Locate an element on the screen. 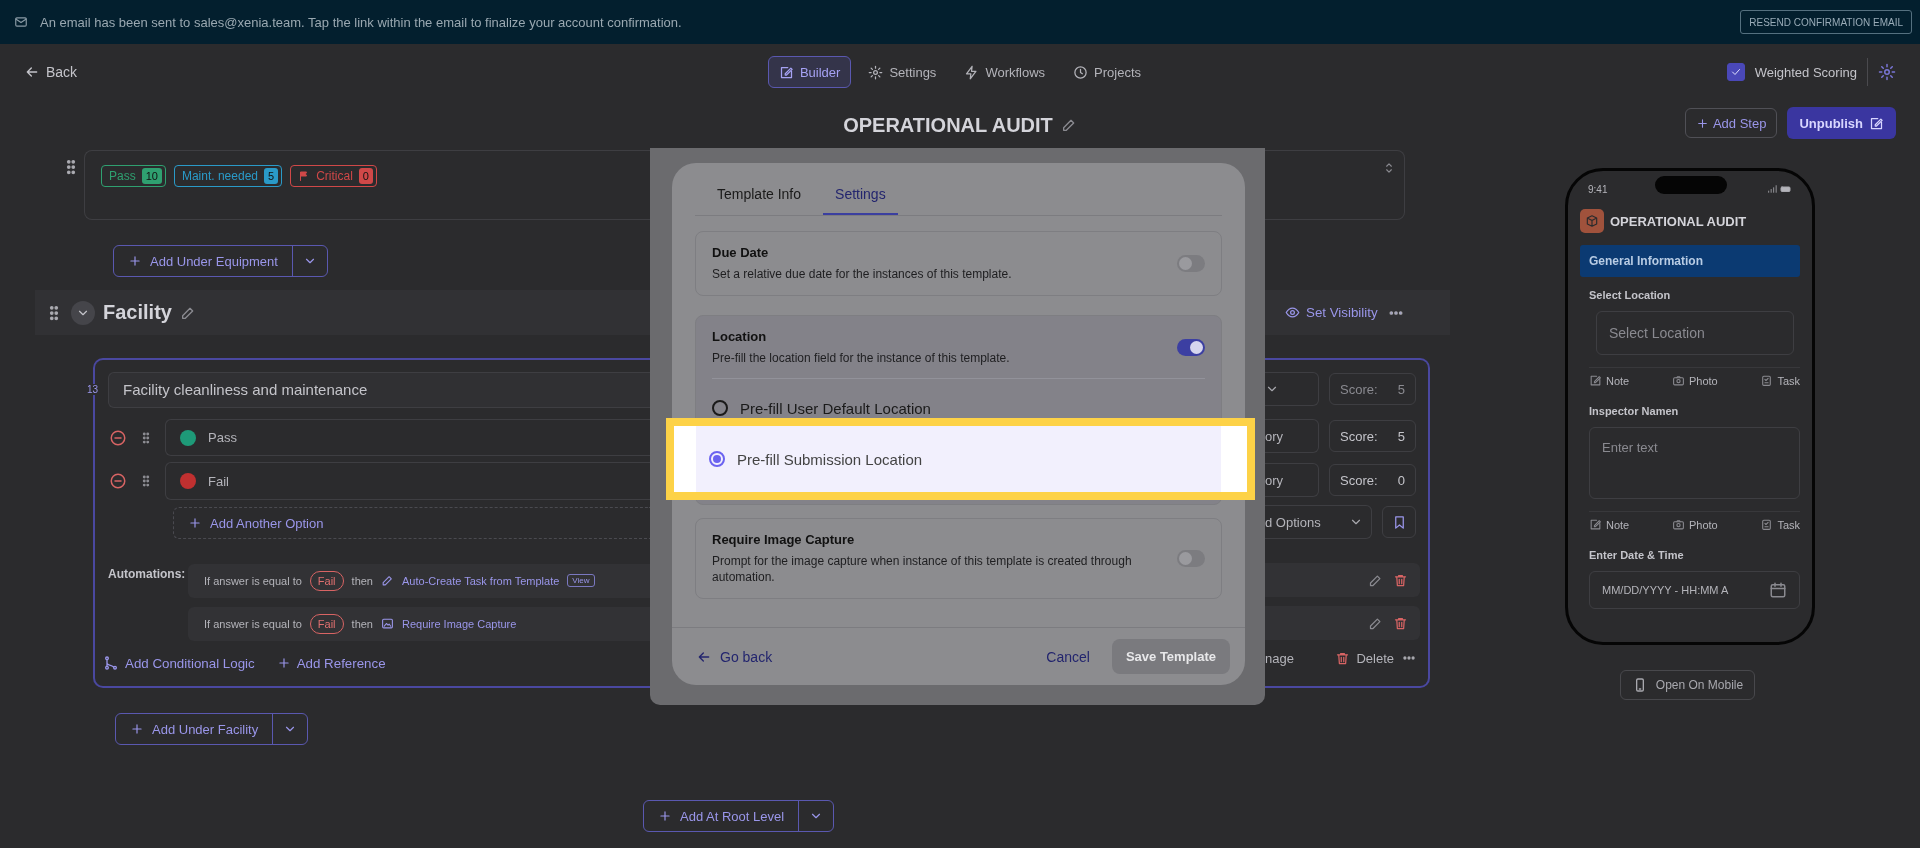  chip-label: Critical is located at coordinates (334, 176).